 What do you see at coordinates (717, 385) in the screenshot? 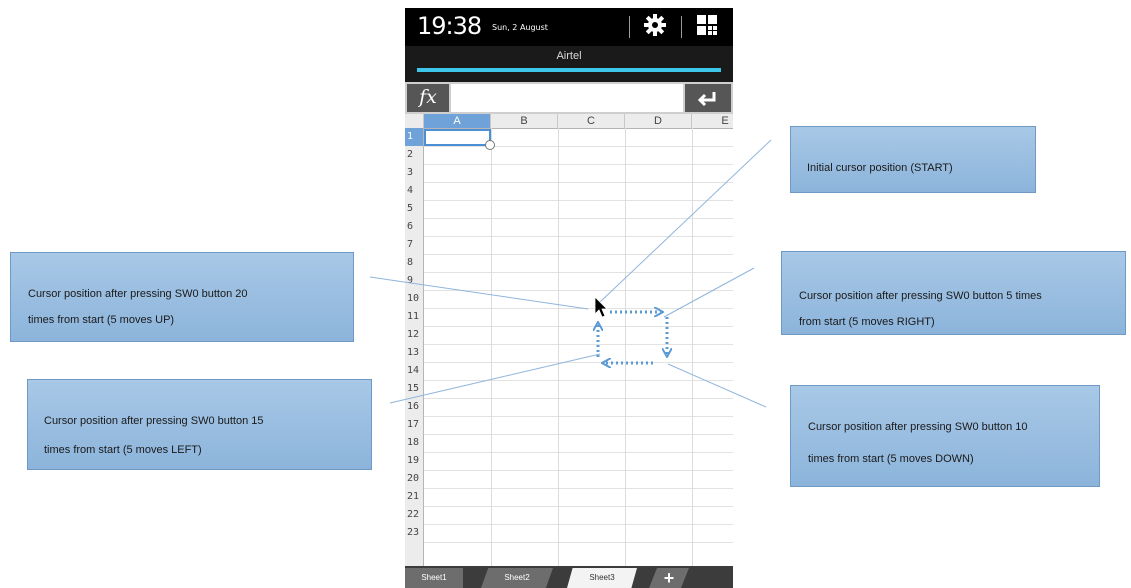
I see `leader-line-down` at bounding box center [717, 385].